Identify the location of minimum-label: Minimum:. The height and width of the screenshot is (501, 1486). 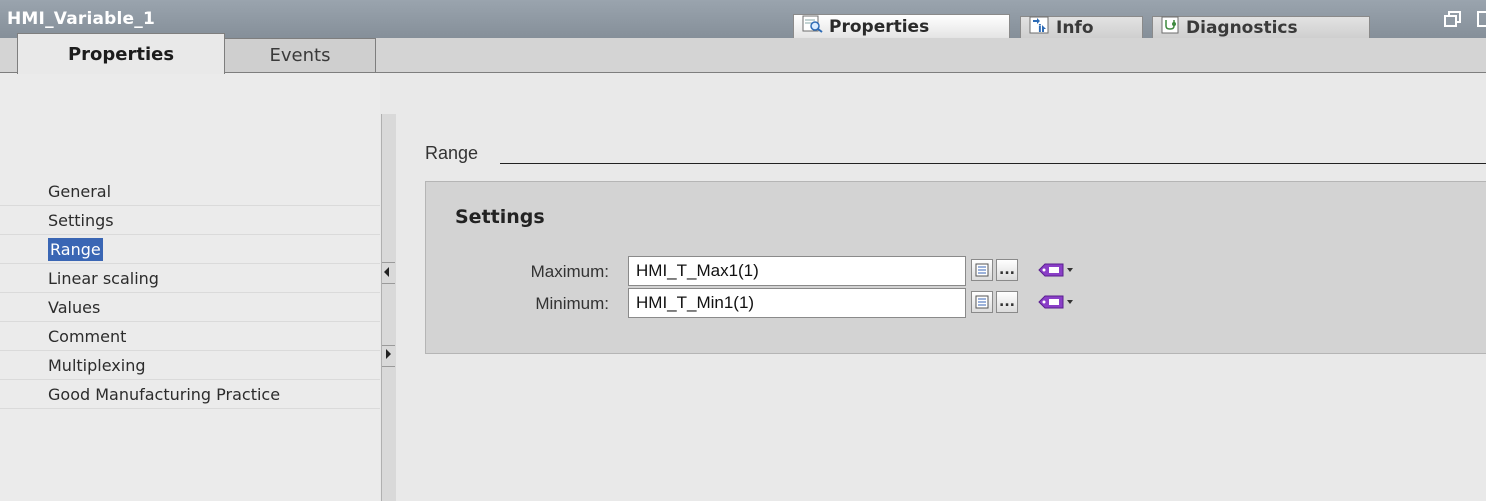
(572, 303).